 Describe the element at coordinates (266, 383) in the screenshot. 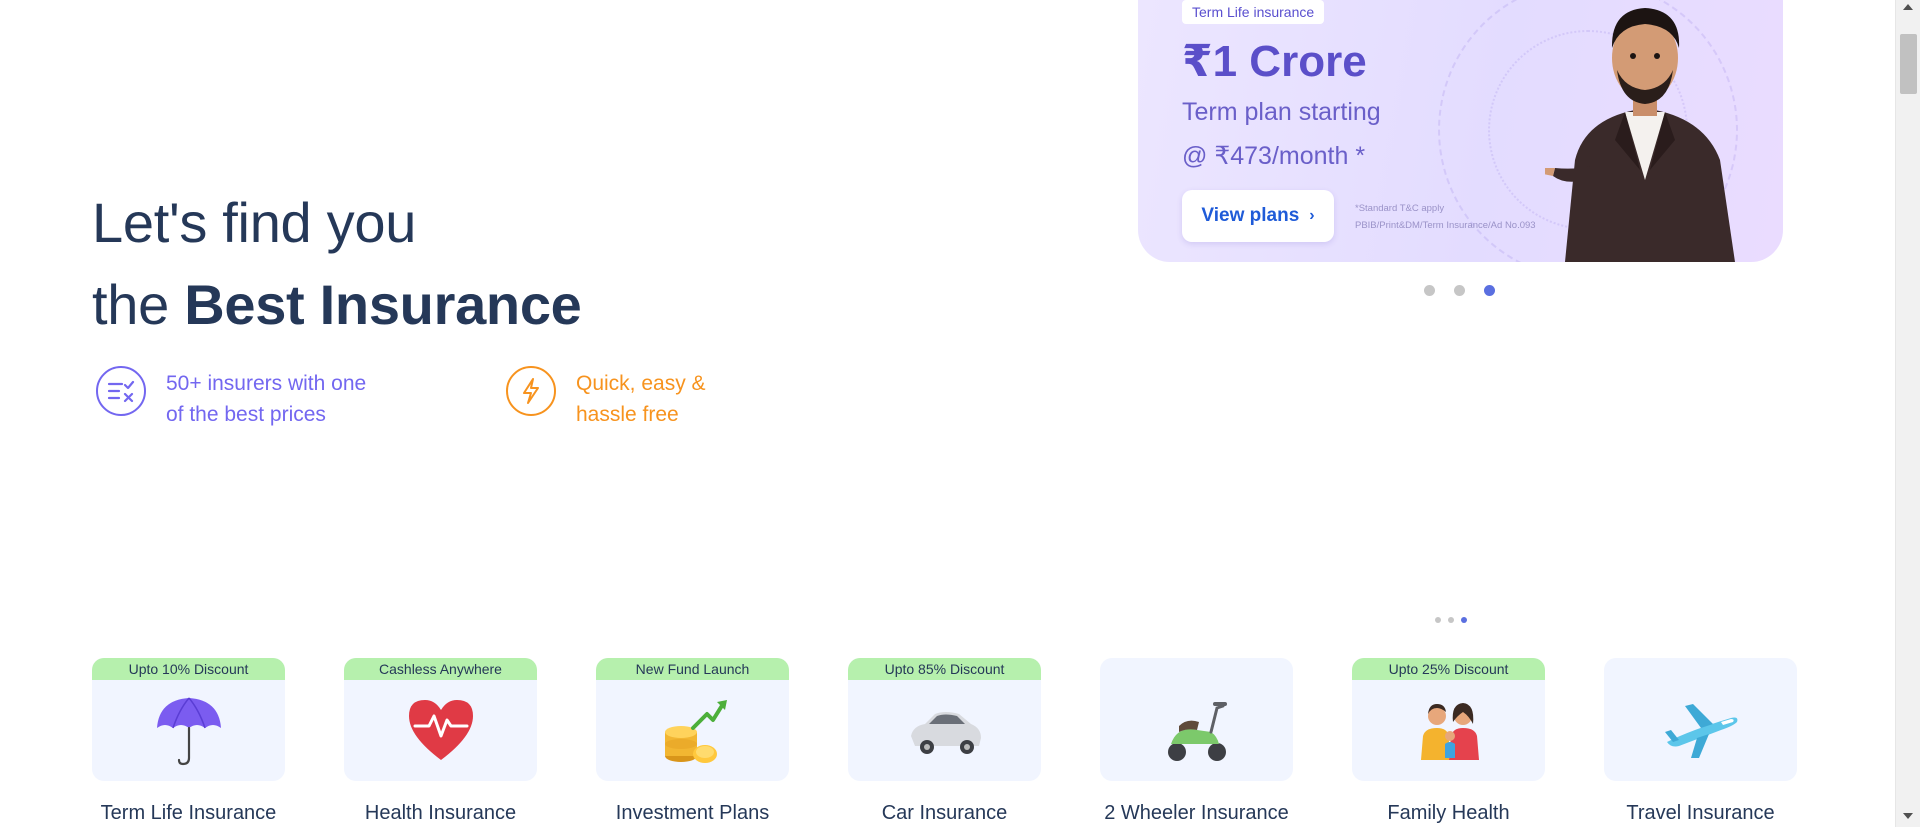

I see `feature-insurers-line1: 50+ insurers with one` at that location.